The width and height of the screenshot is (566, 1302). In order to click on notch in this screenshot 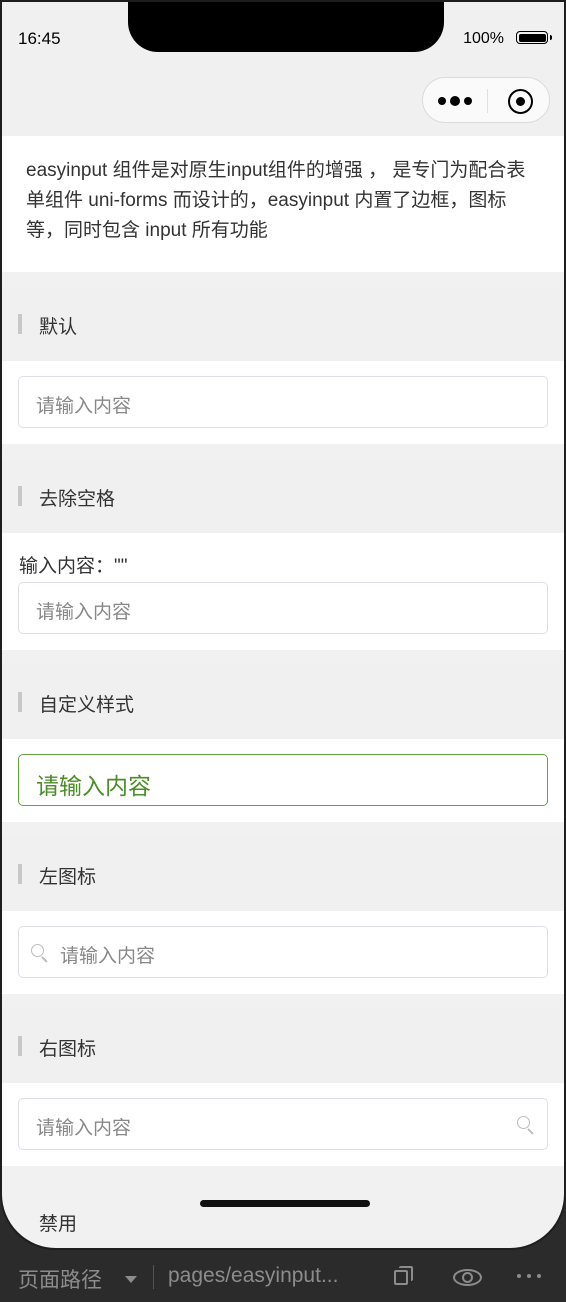, I will do `click(286, 27)`.